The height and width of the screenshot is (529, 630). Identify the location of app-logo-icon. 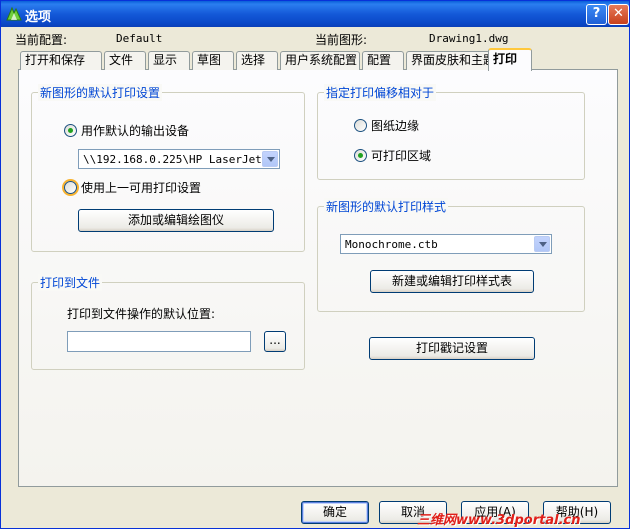
(14, 13).